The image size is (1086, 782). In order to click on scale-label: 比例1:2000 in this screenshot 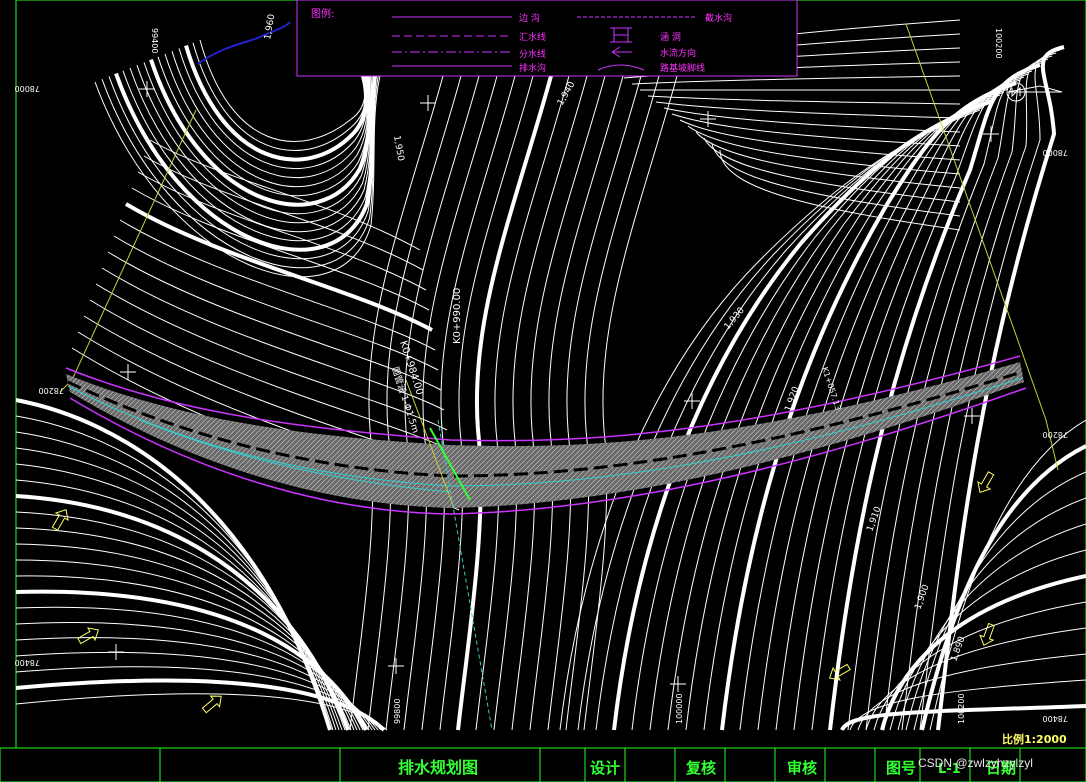, I will do `click(1034, 739)`.